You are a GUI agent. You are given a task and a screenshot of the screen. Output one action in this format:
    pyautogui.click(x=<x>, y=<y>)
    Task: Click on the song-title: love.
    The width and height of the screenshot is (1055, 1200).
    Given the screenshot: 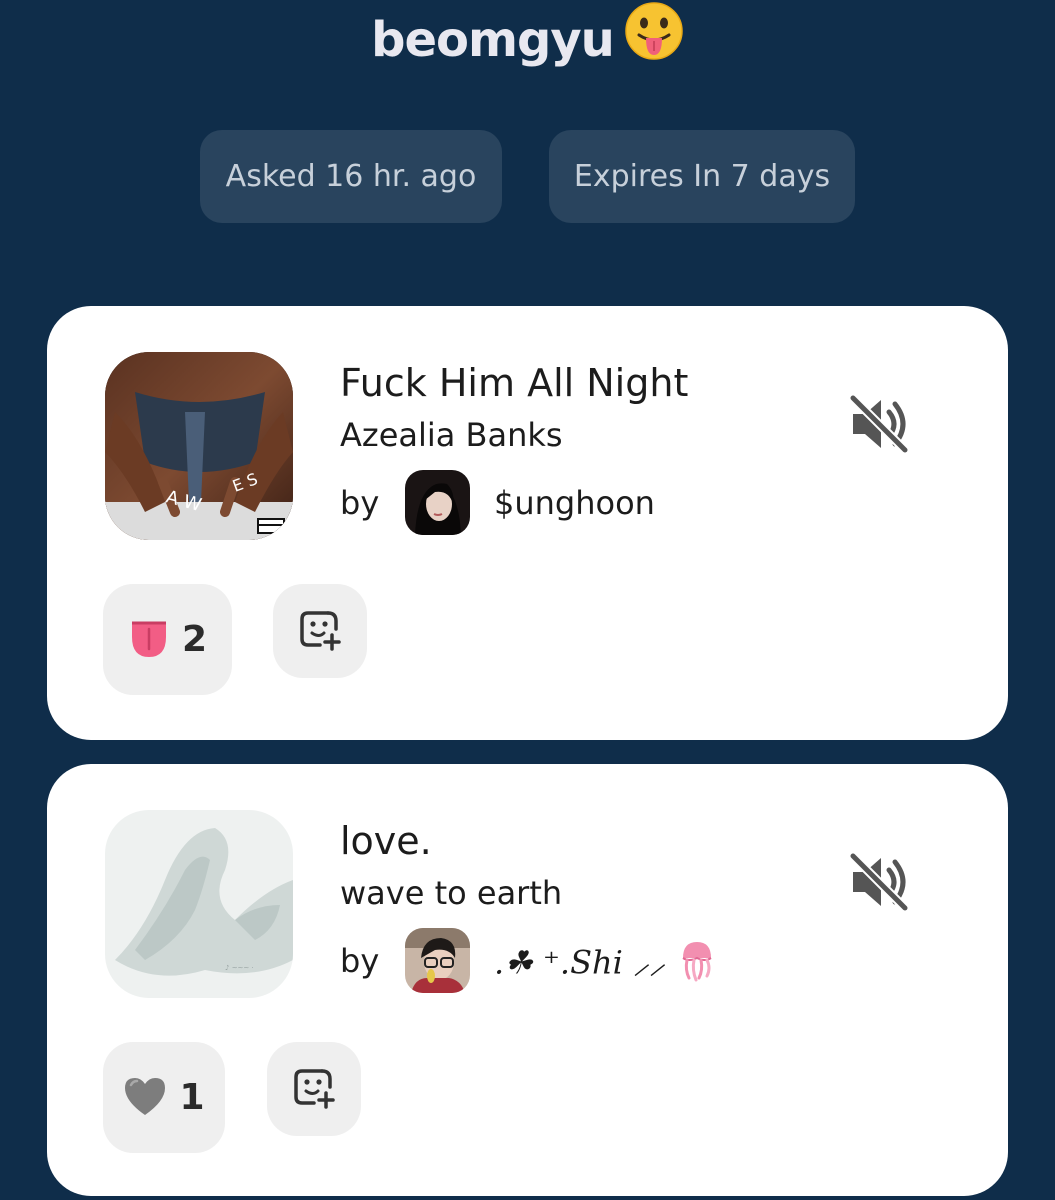 What is the action you would take?
    pyautogui.click(x=386, y=841)
    